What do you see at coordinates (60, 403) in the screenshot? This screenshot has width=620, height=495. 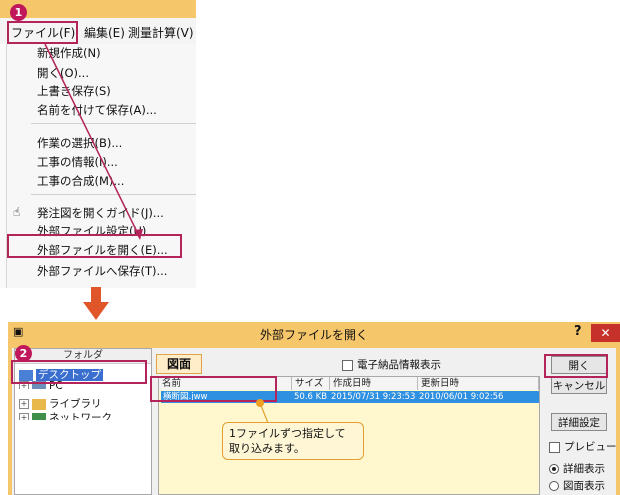 I see `tree-item-library: + ライブラリ` at bounding box center [60, 403].